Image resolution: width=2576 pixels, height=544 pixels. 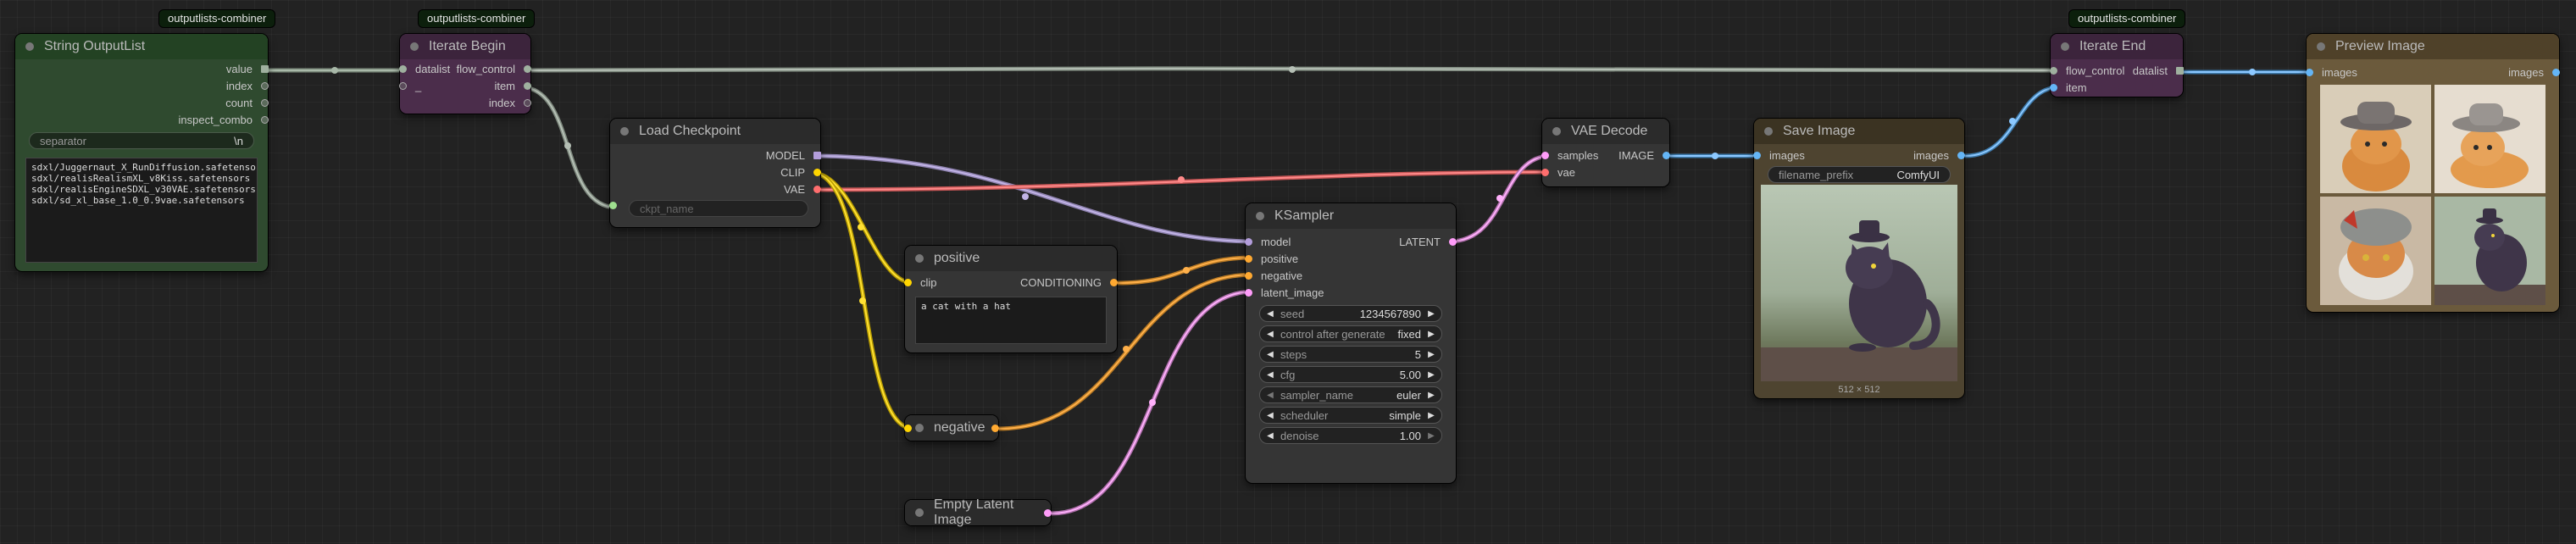 What do you see at coordinates (2433, 173) in the screenshot?
I see `preview-image-node: Preview Image images images` at bounding box center [2433, 173].